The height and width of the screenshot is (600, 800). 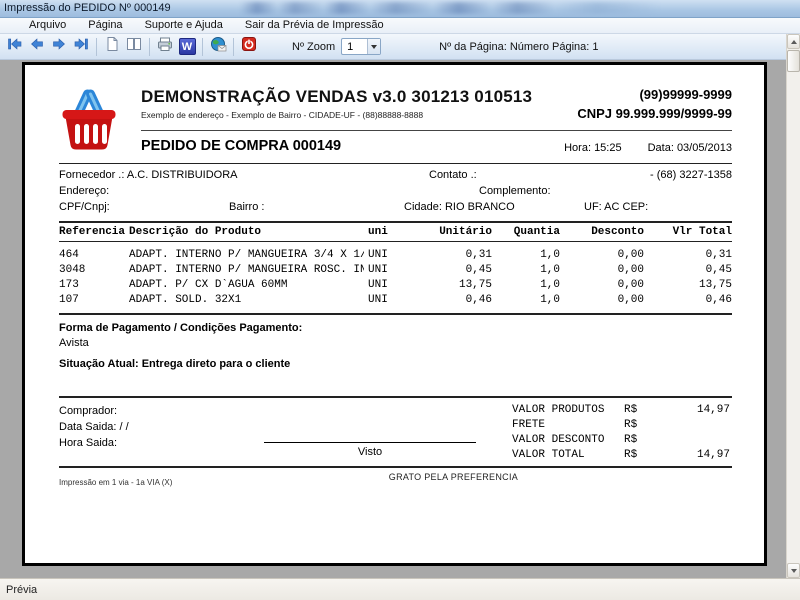 I want to click on single-page-view-button, so click(x=112, y=47).